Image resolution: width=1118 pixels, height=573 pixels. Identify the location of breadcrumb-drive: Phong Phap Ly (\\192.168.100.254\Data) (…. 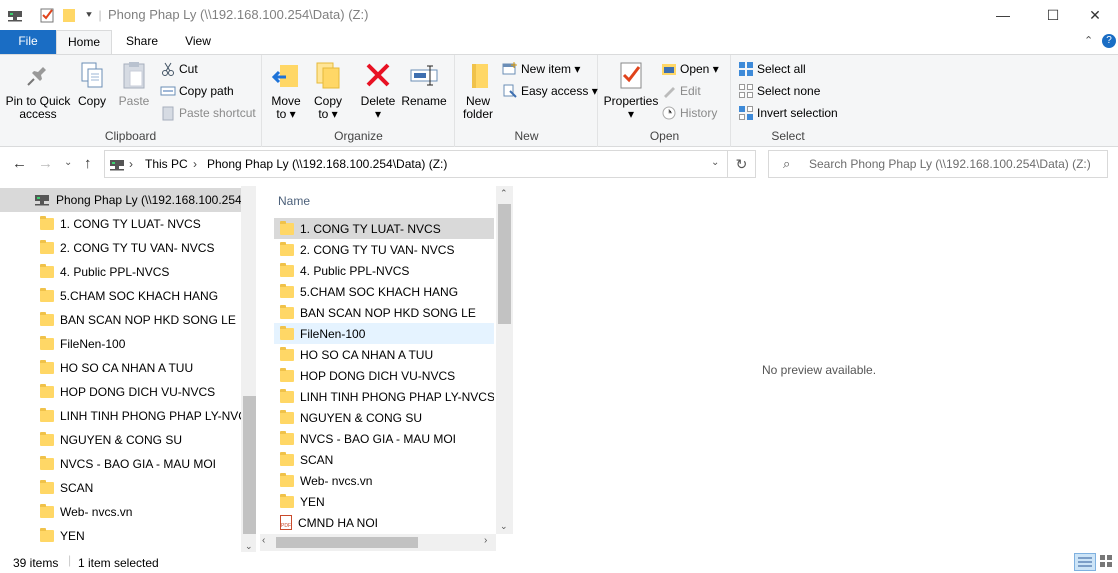
(327, 164).